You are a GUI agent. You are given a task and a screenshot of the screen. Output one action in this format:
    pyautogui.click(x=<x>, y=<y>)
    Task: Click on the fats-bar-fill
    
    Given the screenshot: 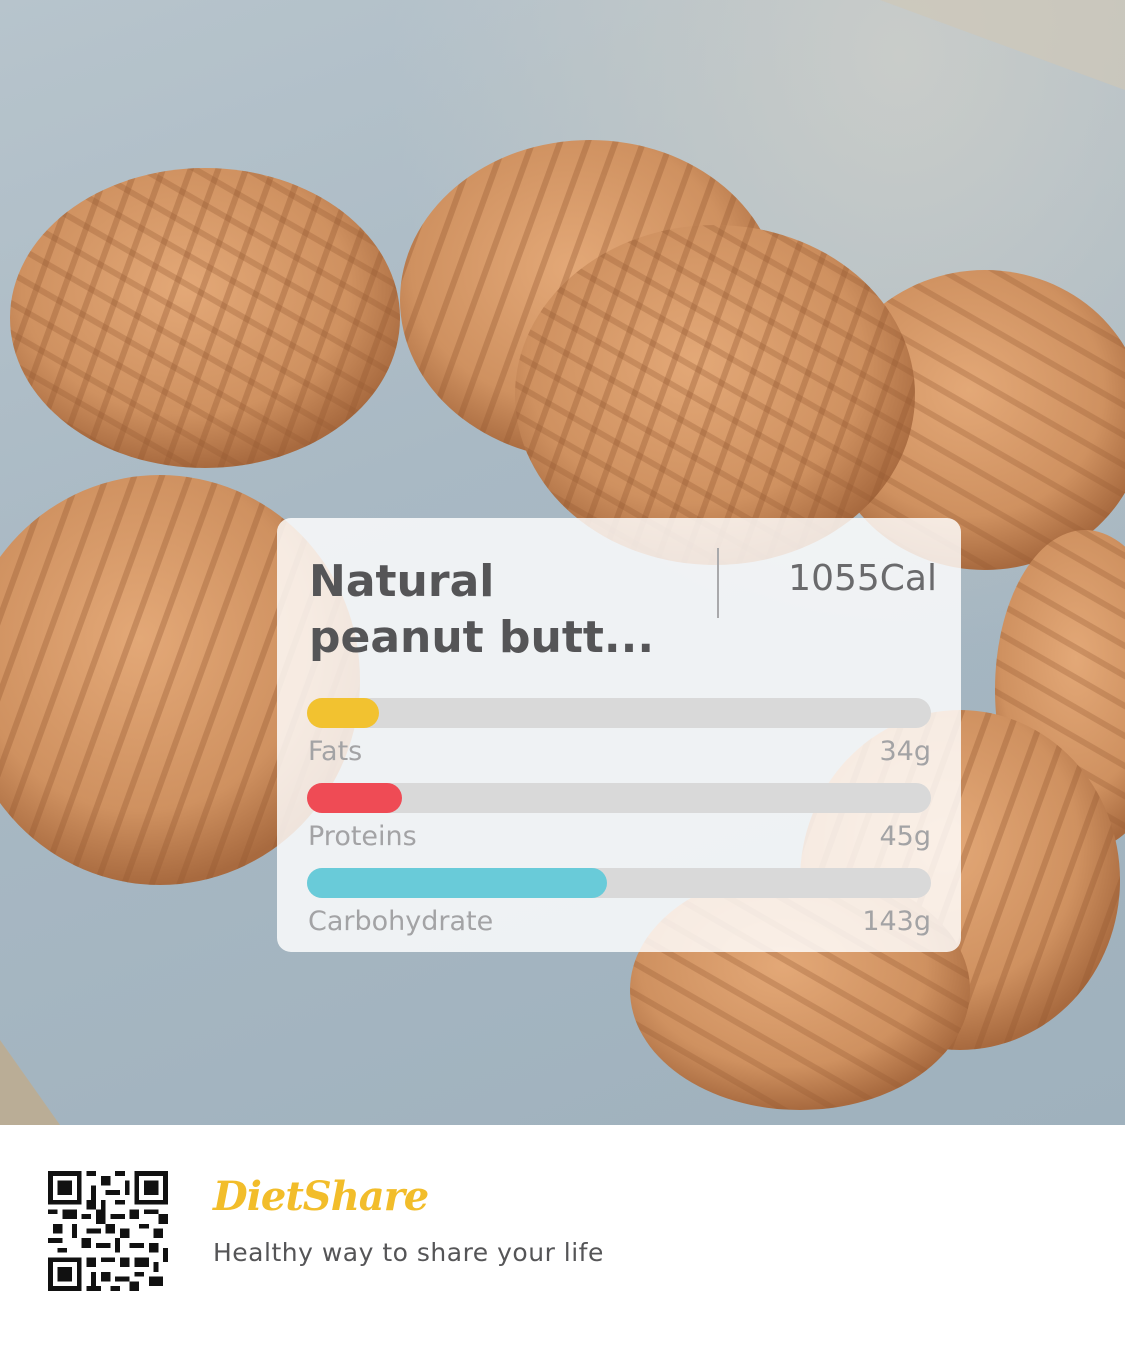 What is the action you would take?
    pyautogui.click(x=343, y=713)
    